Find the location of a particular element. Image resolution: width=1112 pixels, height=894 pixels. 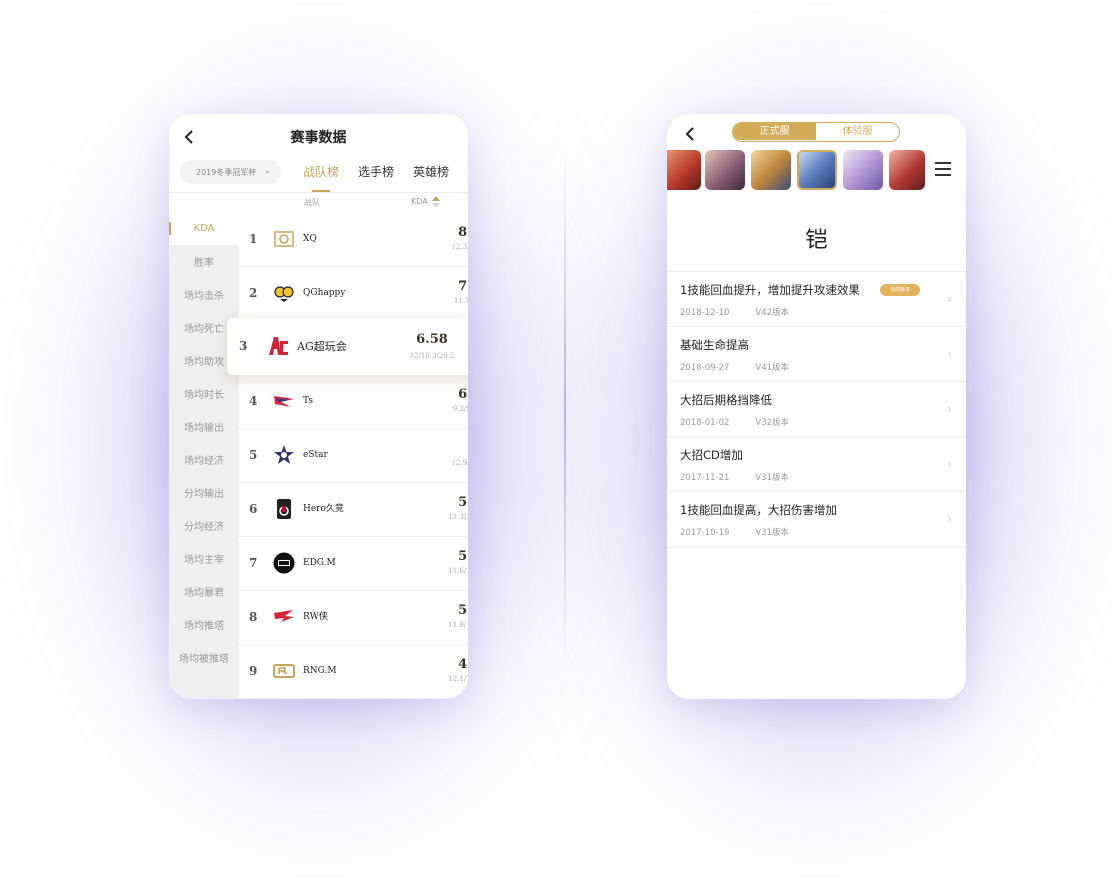

sidebar-item-kda: KDA is located at coordinates (204, 228).